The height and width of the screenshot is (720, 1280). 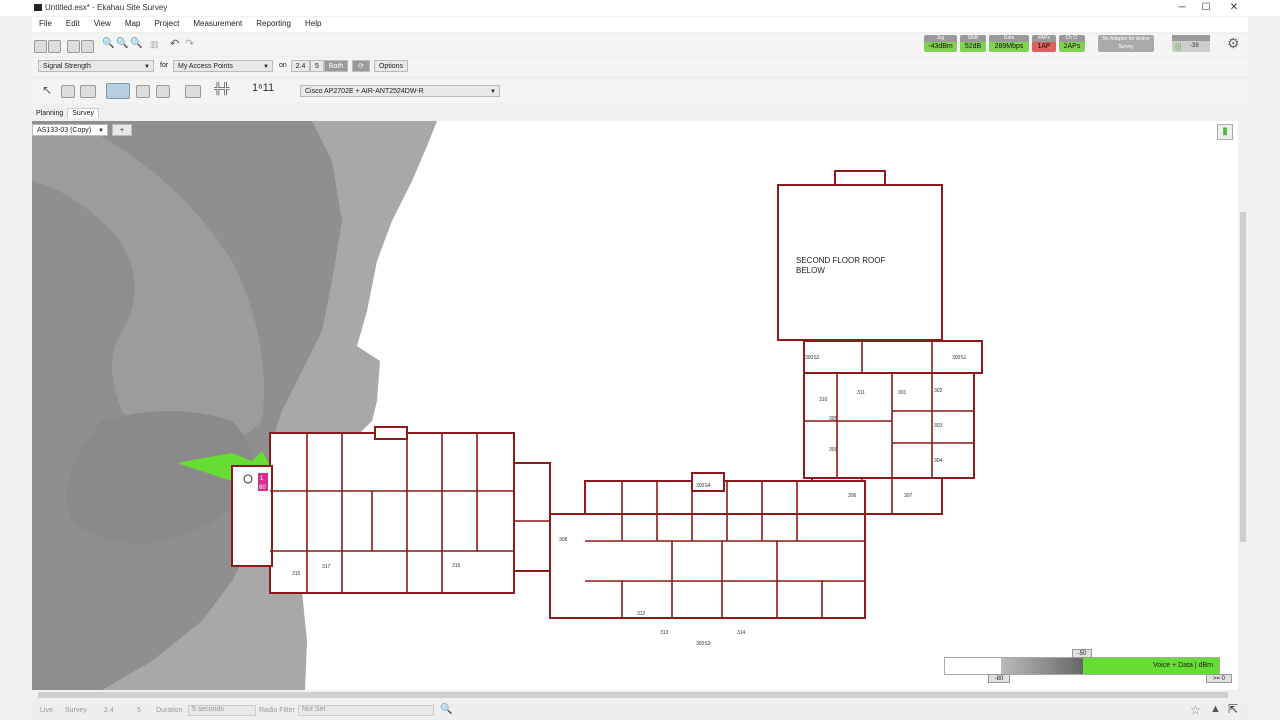 I want to click on floor-select: AS133-03 (Copy) ▼, so click(x=70, y=130).